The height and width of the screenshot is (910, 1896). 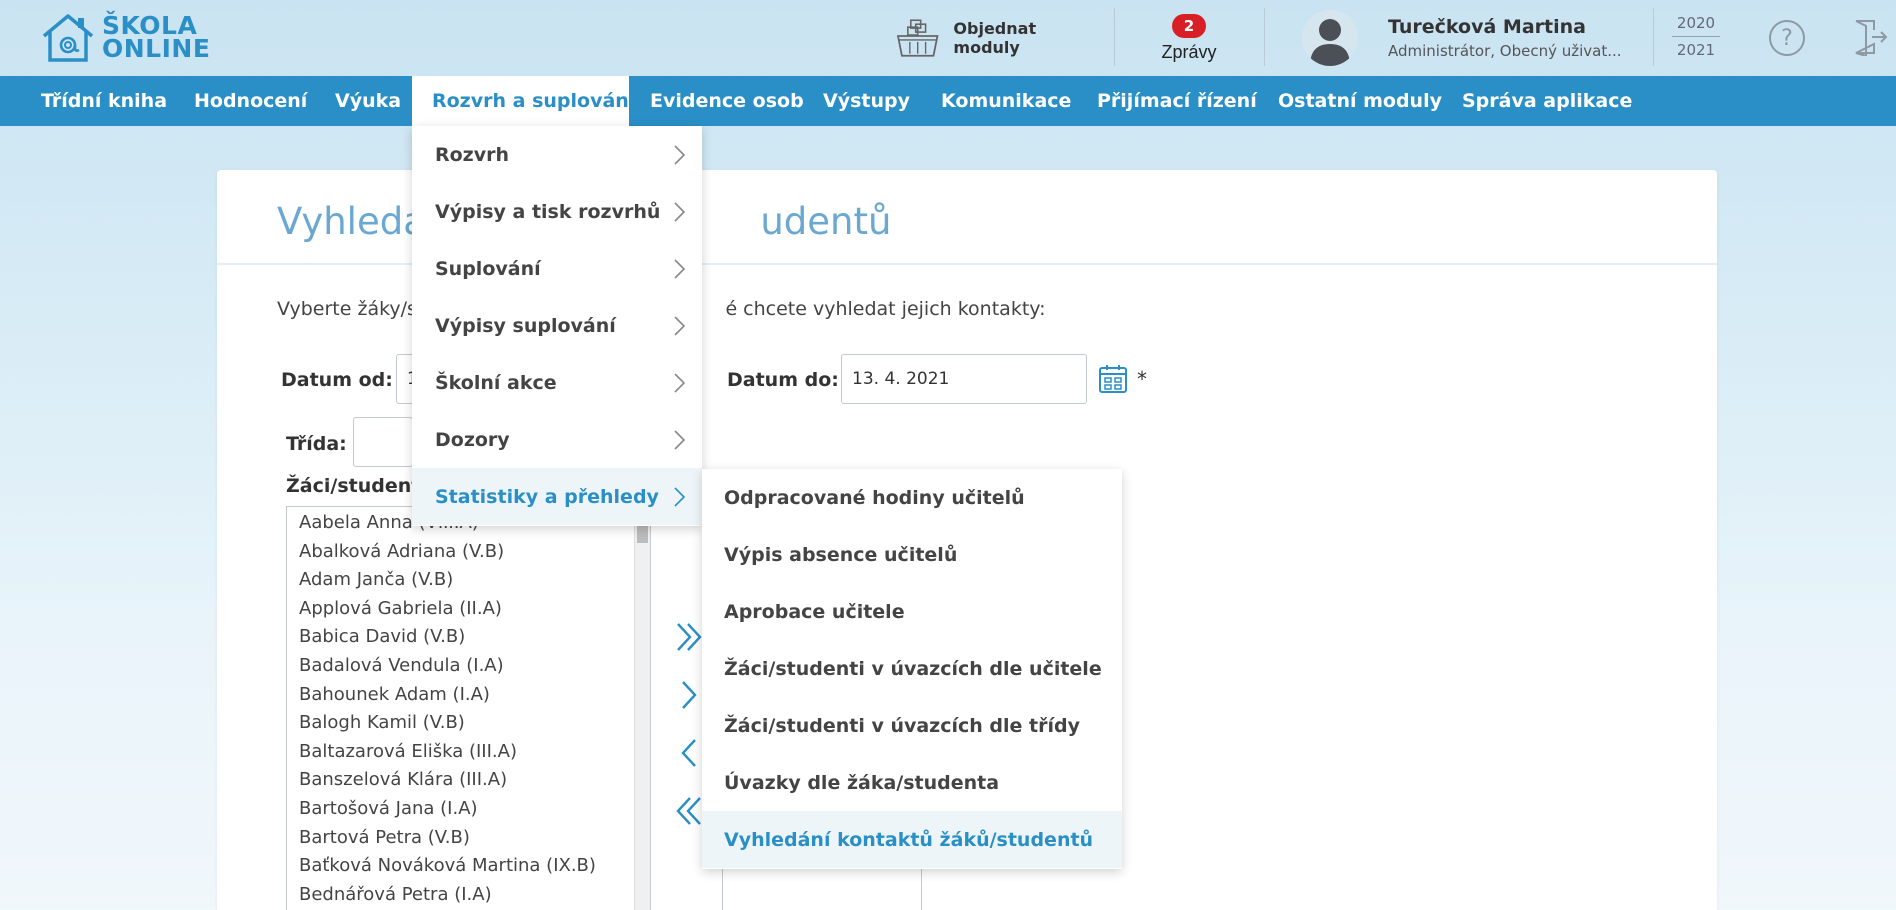 What do you see at coordinates (337, 380) in the screenshot?
I see `date-from-label: Datum od:` at bounding box center [337, 380].